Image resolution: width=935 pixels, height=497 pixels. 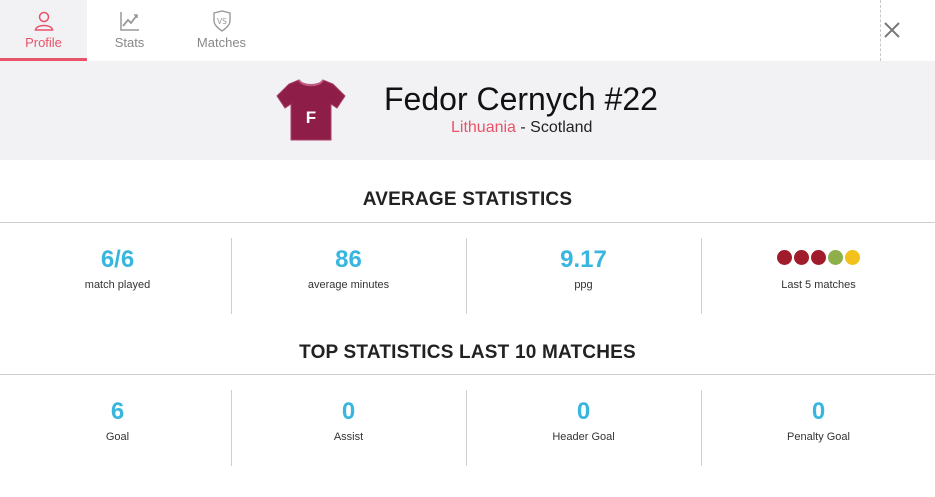 I want to click on stat-label: Last 5 matches, so click(x=818, y=285).